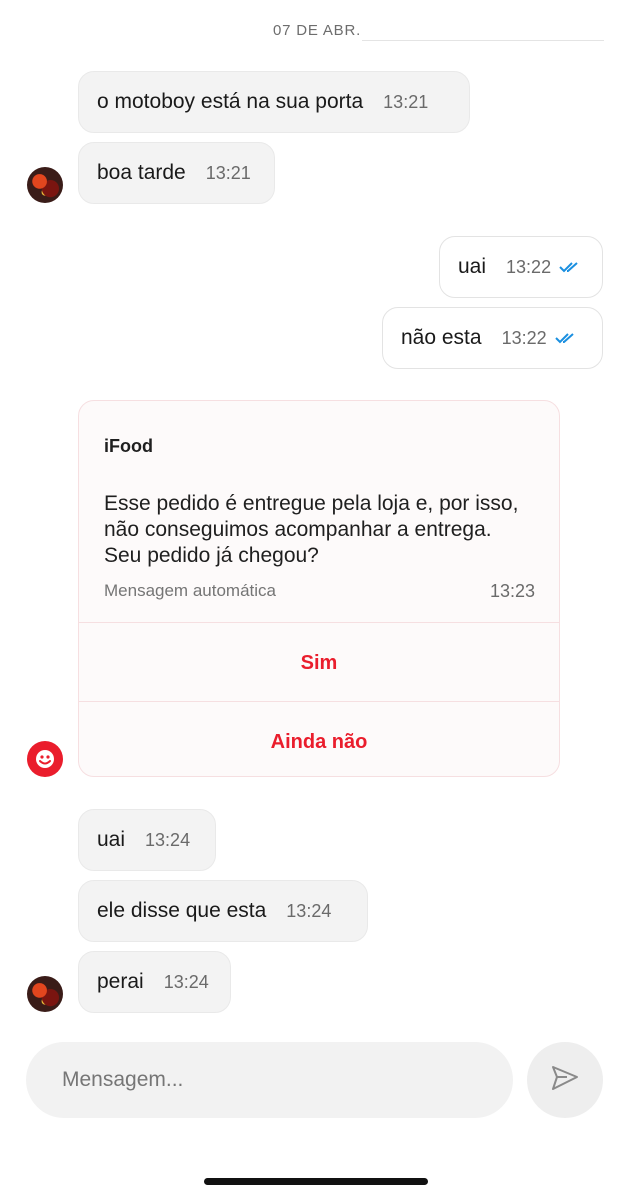  I want to click on message-incoming: perai 13:24, so click(154, 982).